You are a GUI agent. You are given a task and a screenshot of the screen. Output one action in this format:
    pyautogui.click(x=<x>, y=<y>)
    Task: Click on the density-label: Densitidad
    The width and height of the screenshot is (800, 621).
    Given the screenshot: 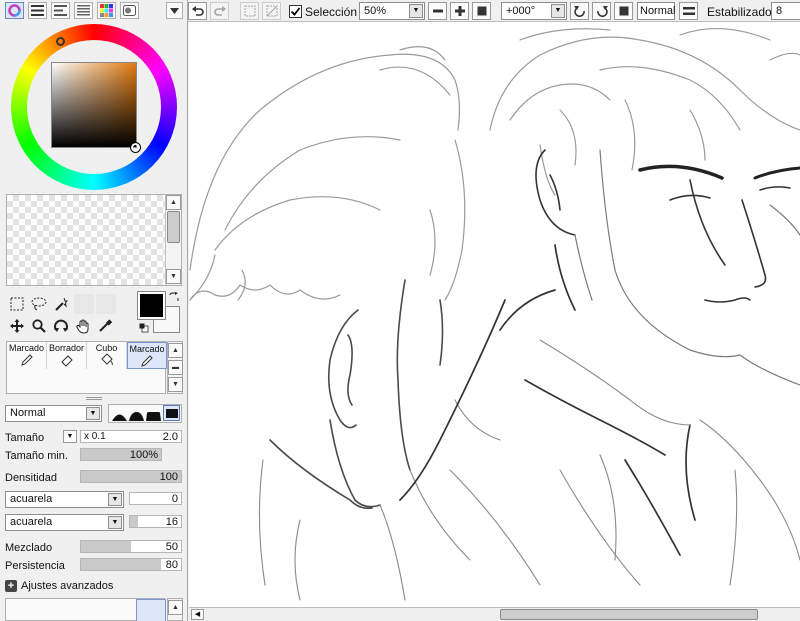 What is the action you would take?
    pyautogui.click(x=31, y=478)
    